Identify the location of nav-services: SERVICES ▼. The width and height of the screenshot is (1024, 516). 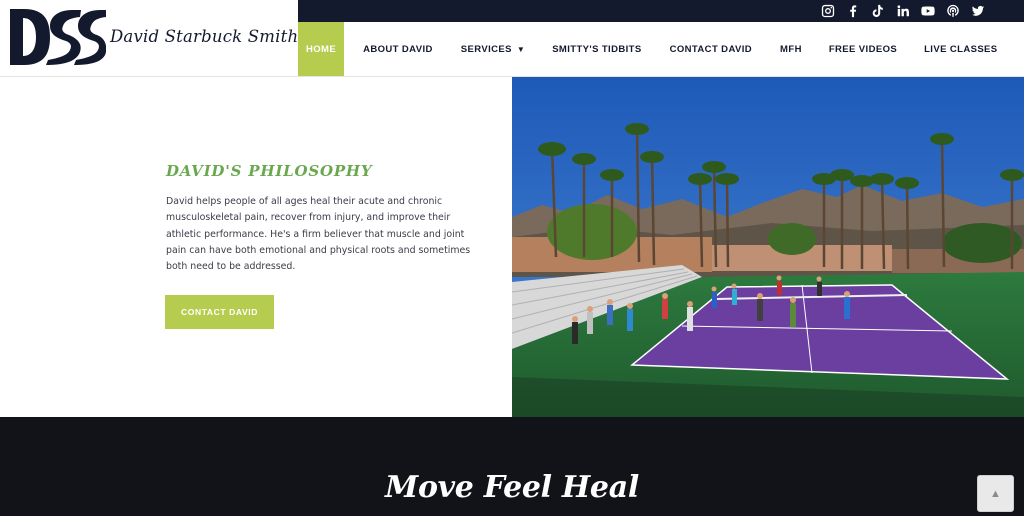
(493, 49).